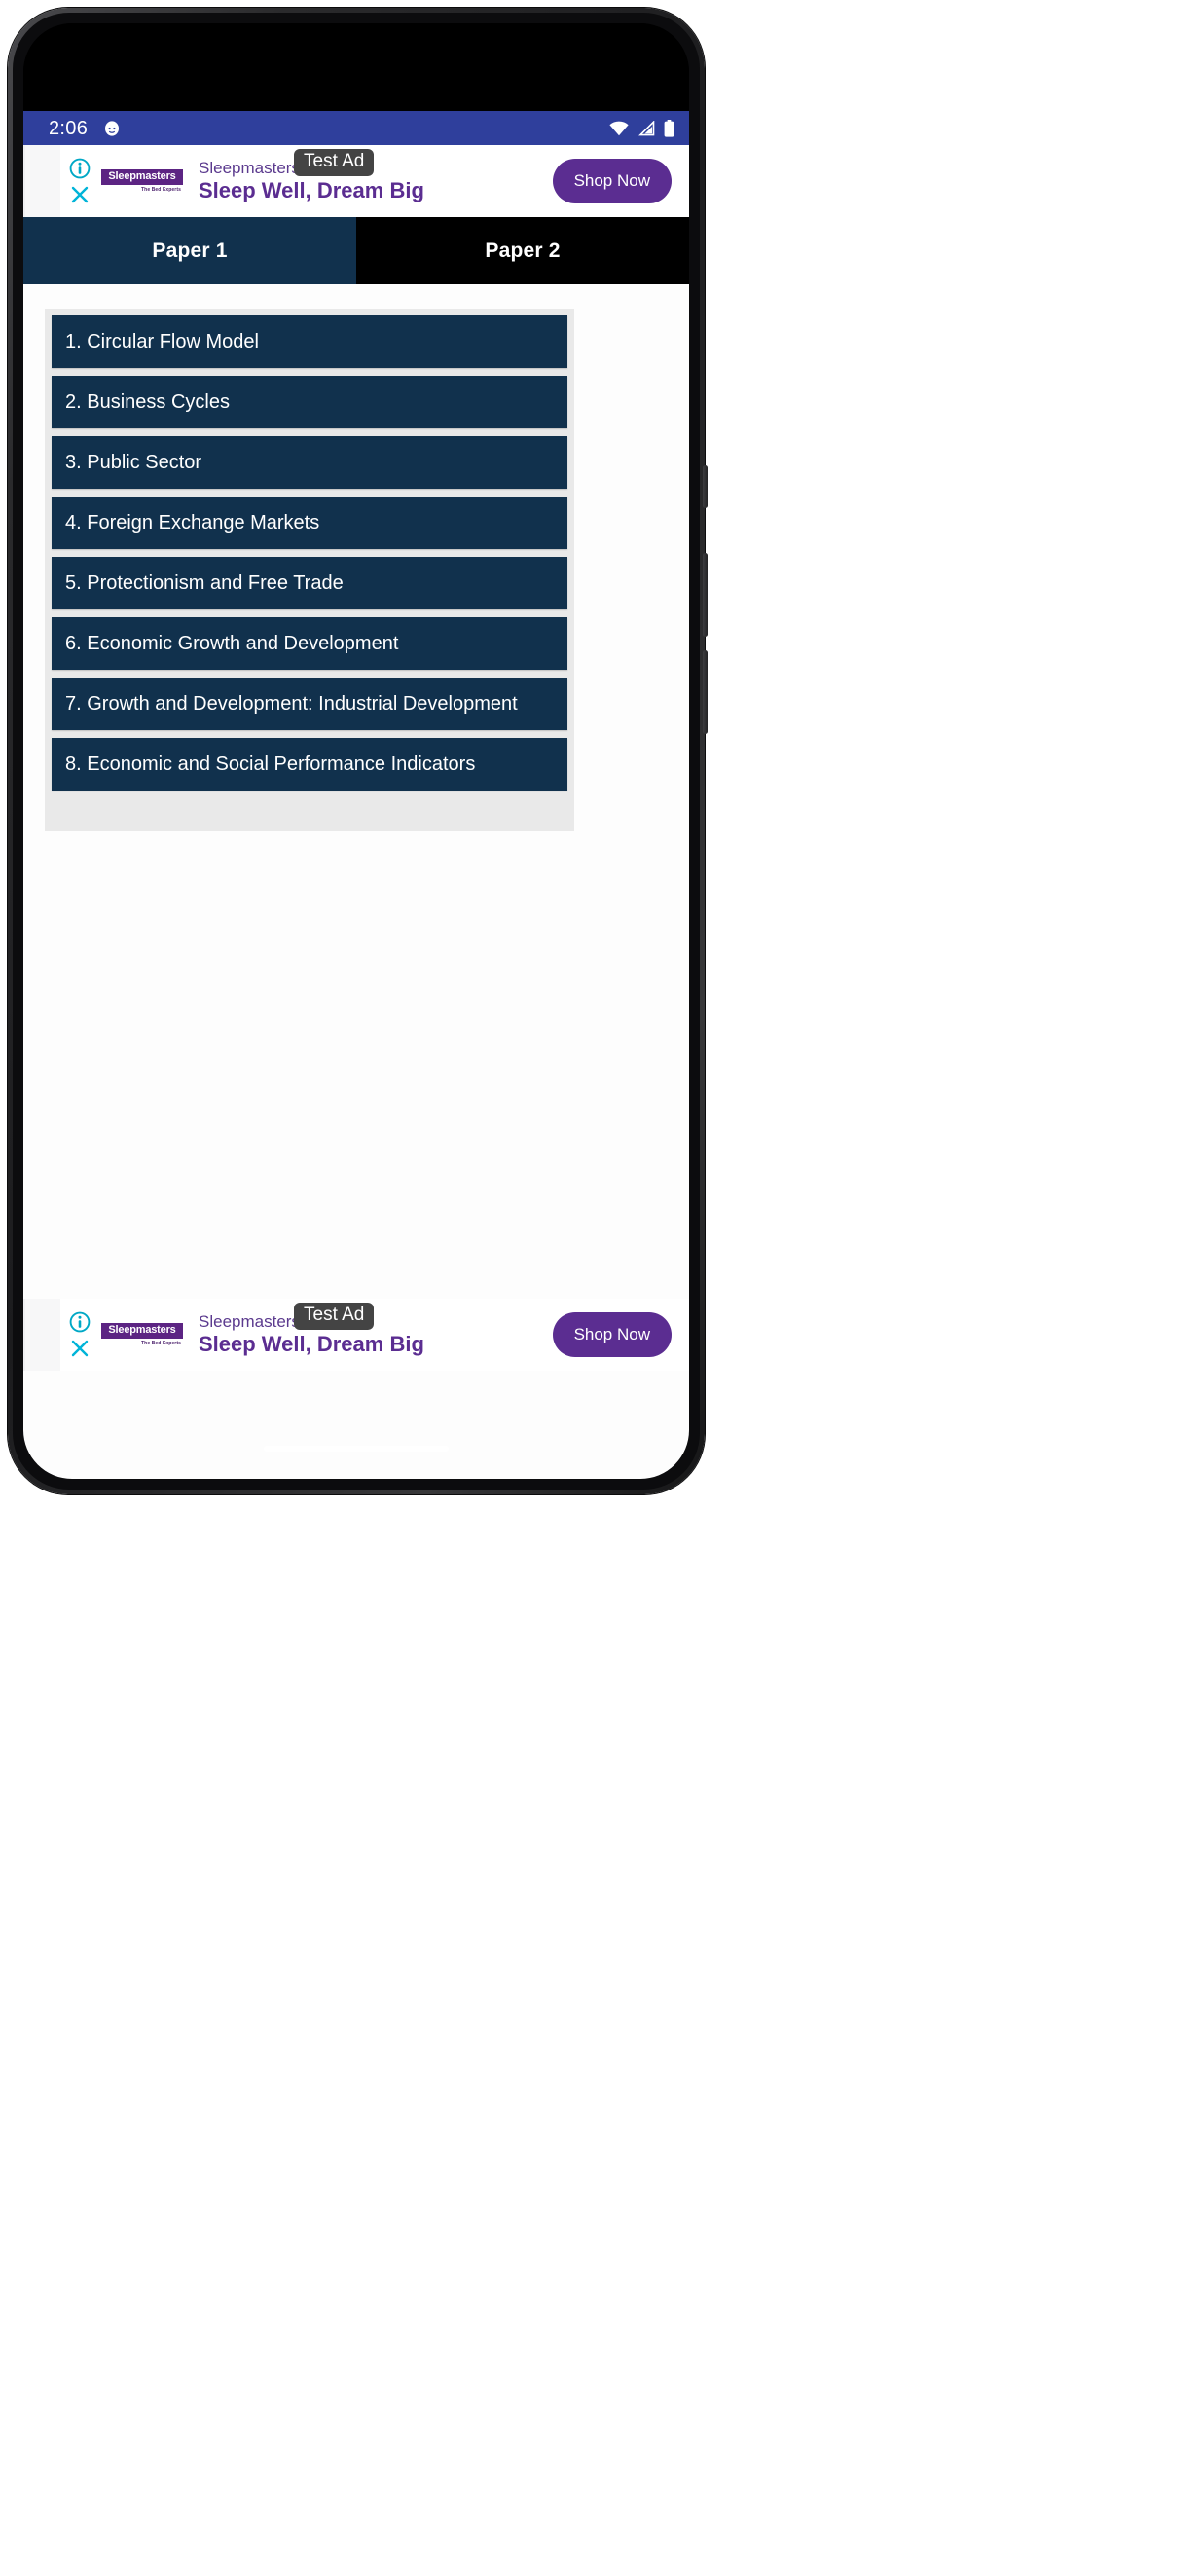 This screenshot has height=2576, width=1202. What do you see at coordinates (232, 643) in the screenshot?
I see `topic-label: 6. Economic Growth and Development` at bounding box center [232, 643].